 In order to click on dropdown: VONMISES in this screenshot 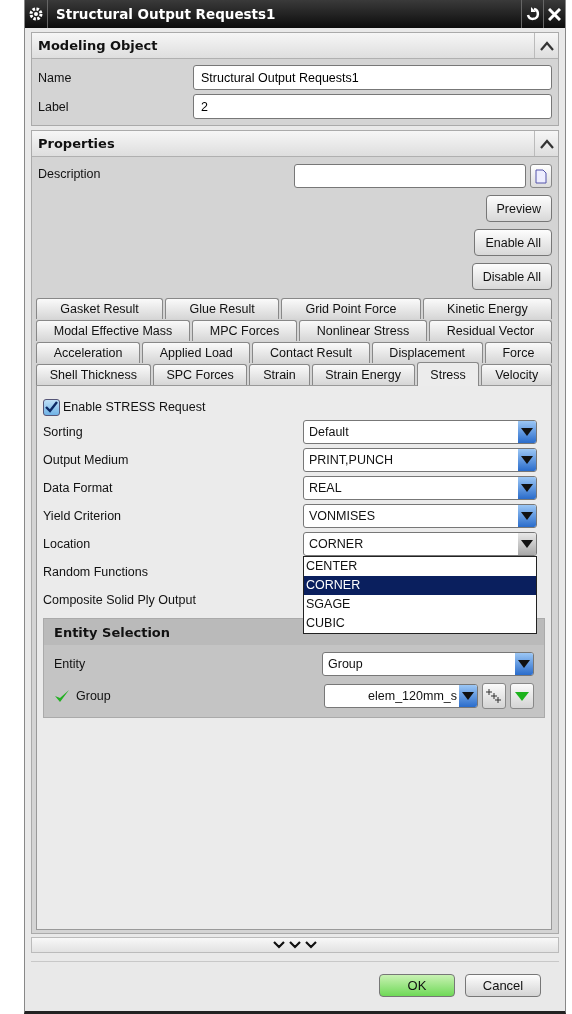, I will do `click(420, 516)`.